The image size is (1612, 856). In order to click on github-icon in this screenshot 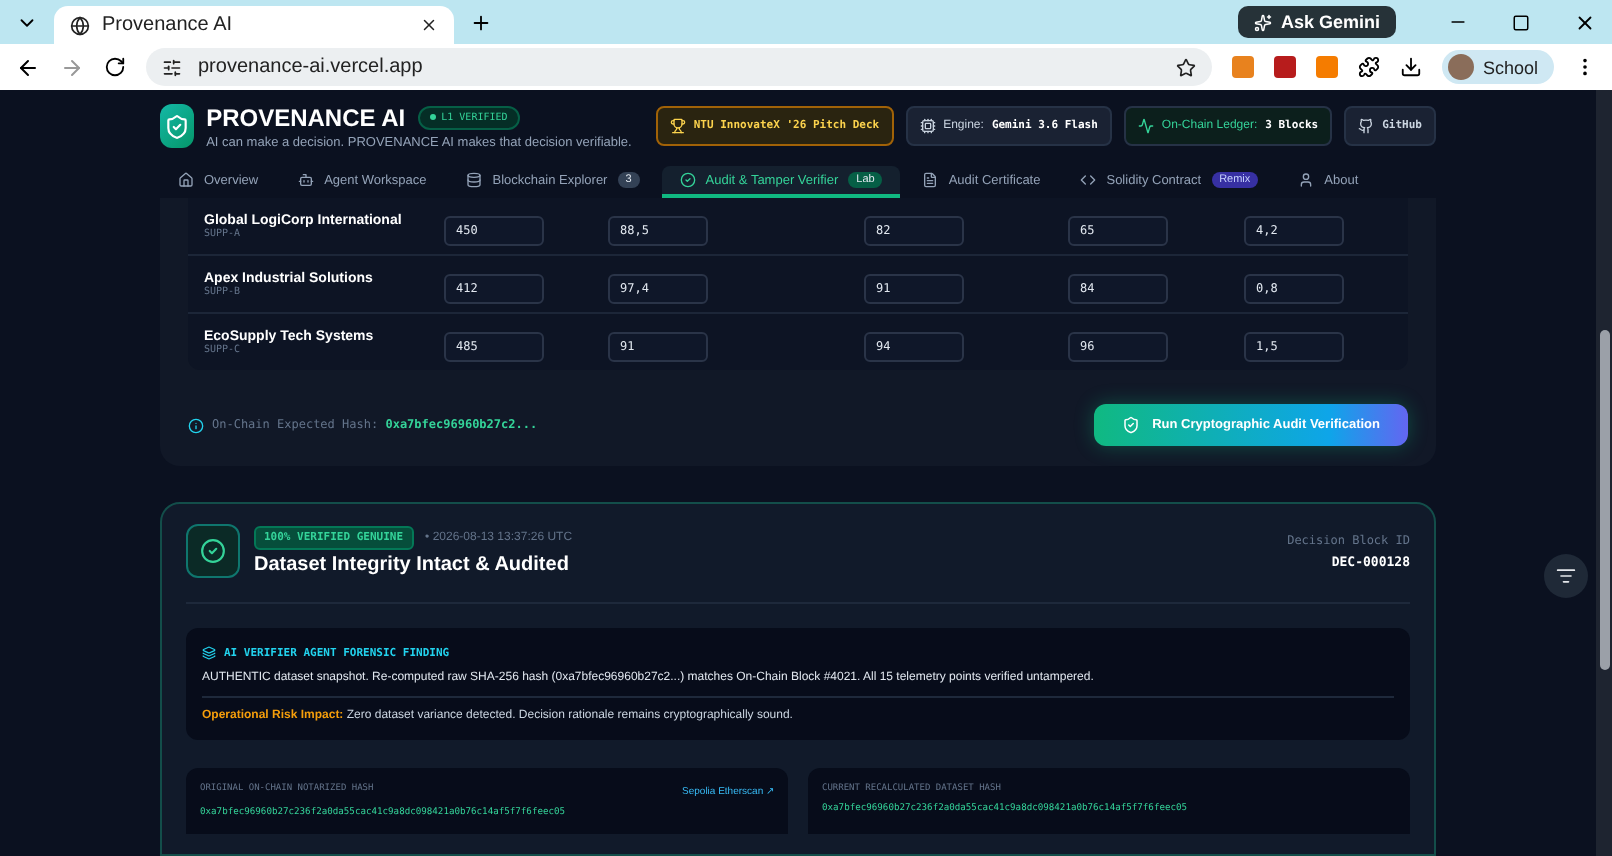, I will do `click(1366, 126)`.